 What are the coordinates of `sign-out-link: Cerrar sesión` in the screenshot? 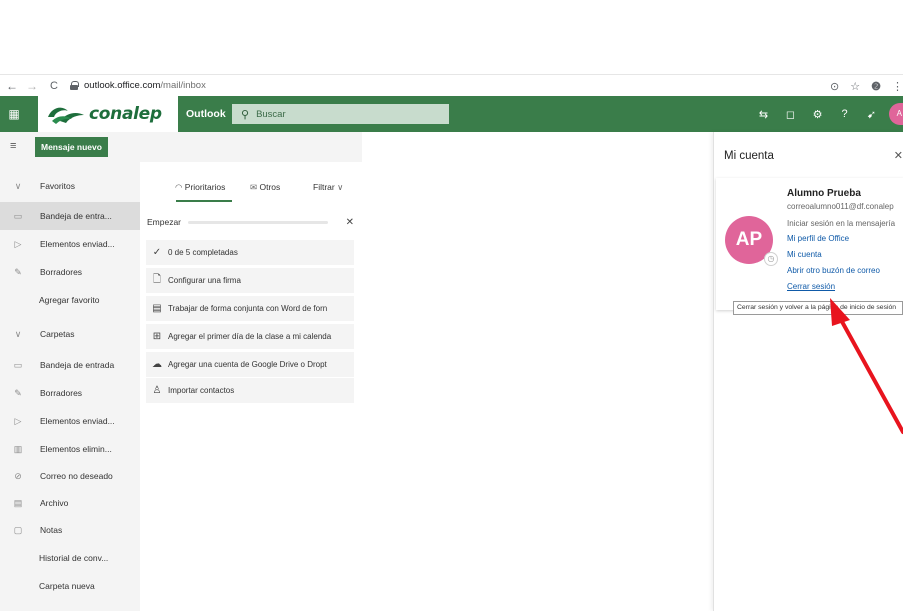 It's located at (811, 286).